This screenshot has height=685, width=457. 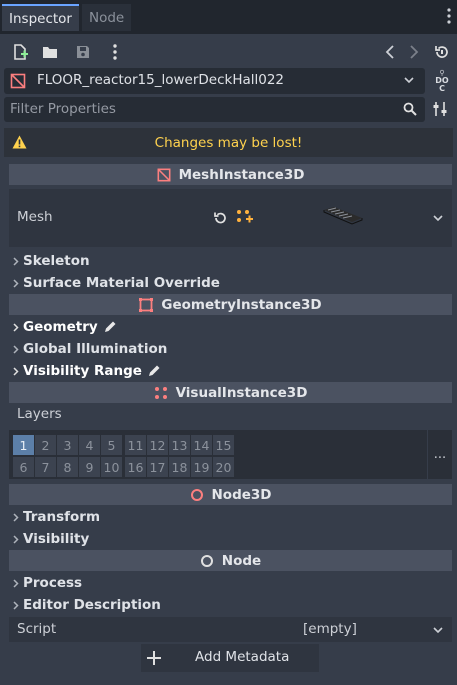 What do you see at coordinates (230, 218) in the screenshot?
I see `mesh-property-row` at bounding box center [230, 218].